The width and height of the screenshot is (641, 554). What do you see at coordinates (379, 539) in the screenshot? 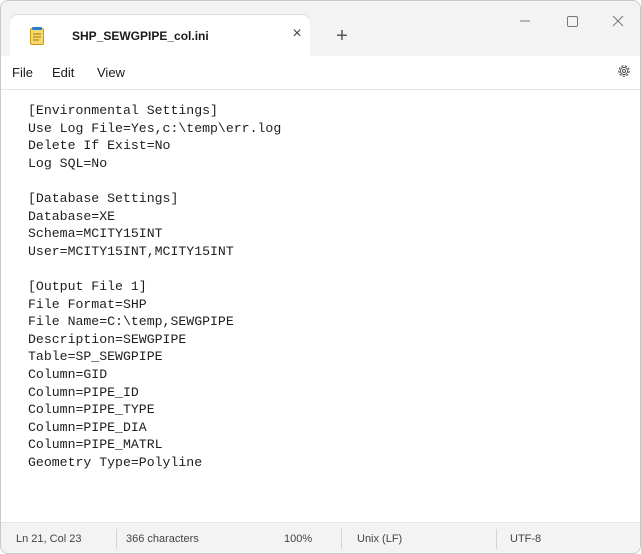
I see `status-line-ending: Unix (LF)` at bounding box center [379, 539].